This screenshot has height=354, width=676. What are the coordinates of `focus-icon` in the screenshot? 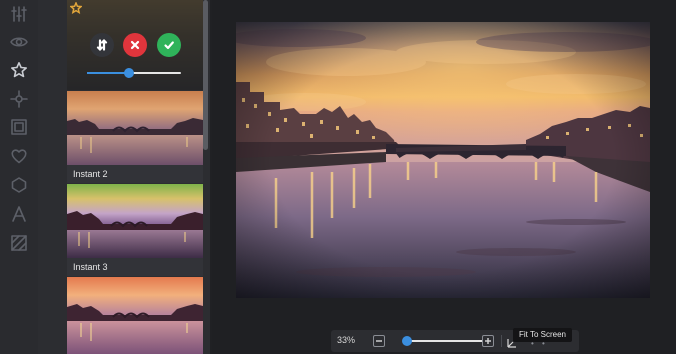 It's located at (19, 99).